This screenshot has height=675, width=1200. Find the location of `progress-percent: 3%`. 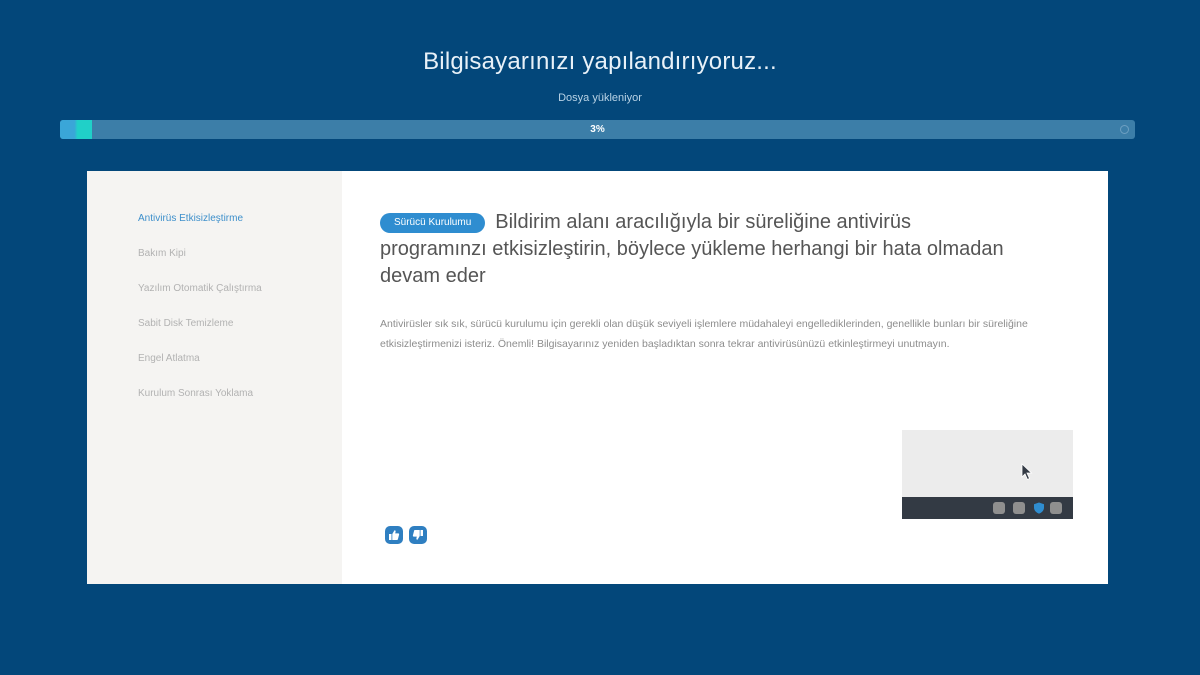

progress-percent: 3% is located at coordinates (597, 129).